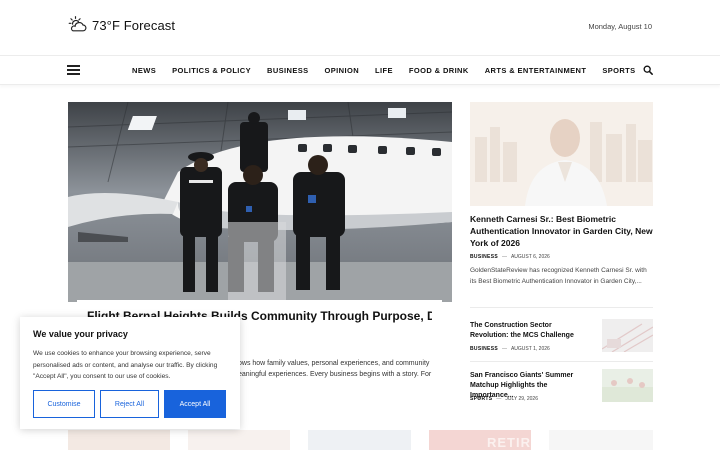  I want to click on featured-photo-graphic, so click(561, 154).